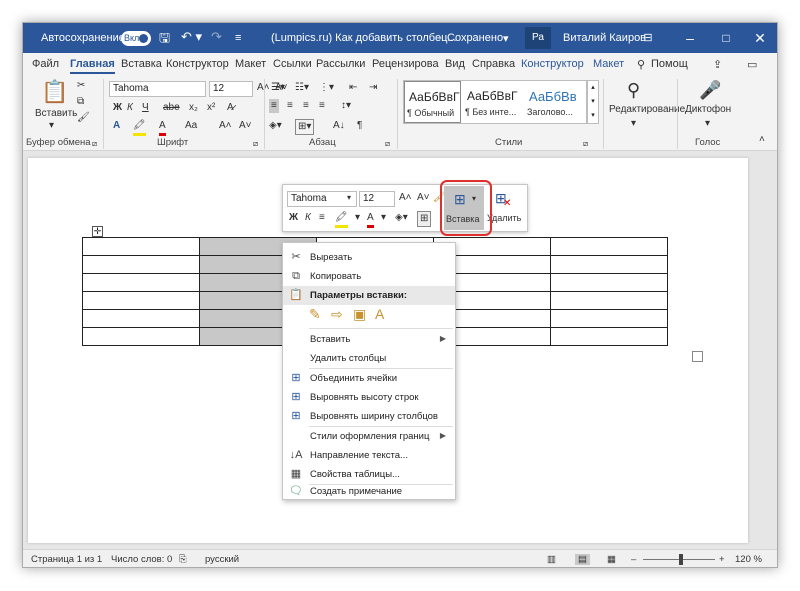 The height and width of the screenshot is (591, 800). I want to click on save-status-chevron-icon: ▾, so click(506, 38).